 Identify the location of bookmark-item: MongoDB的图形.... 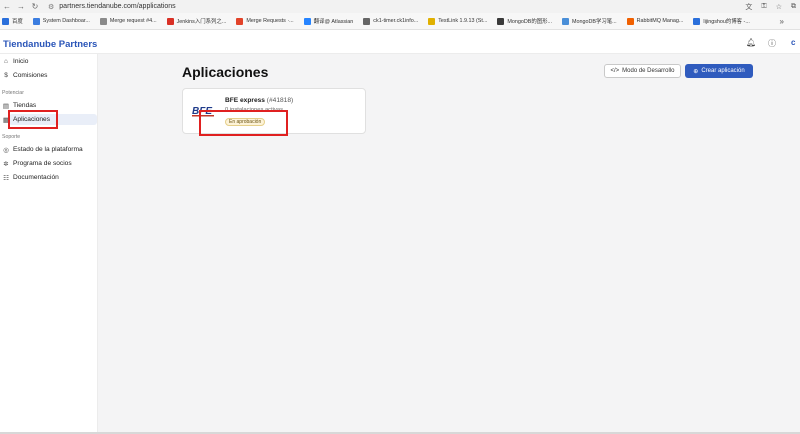
(524, 21).